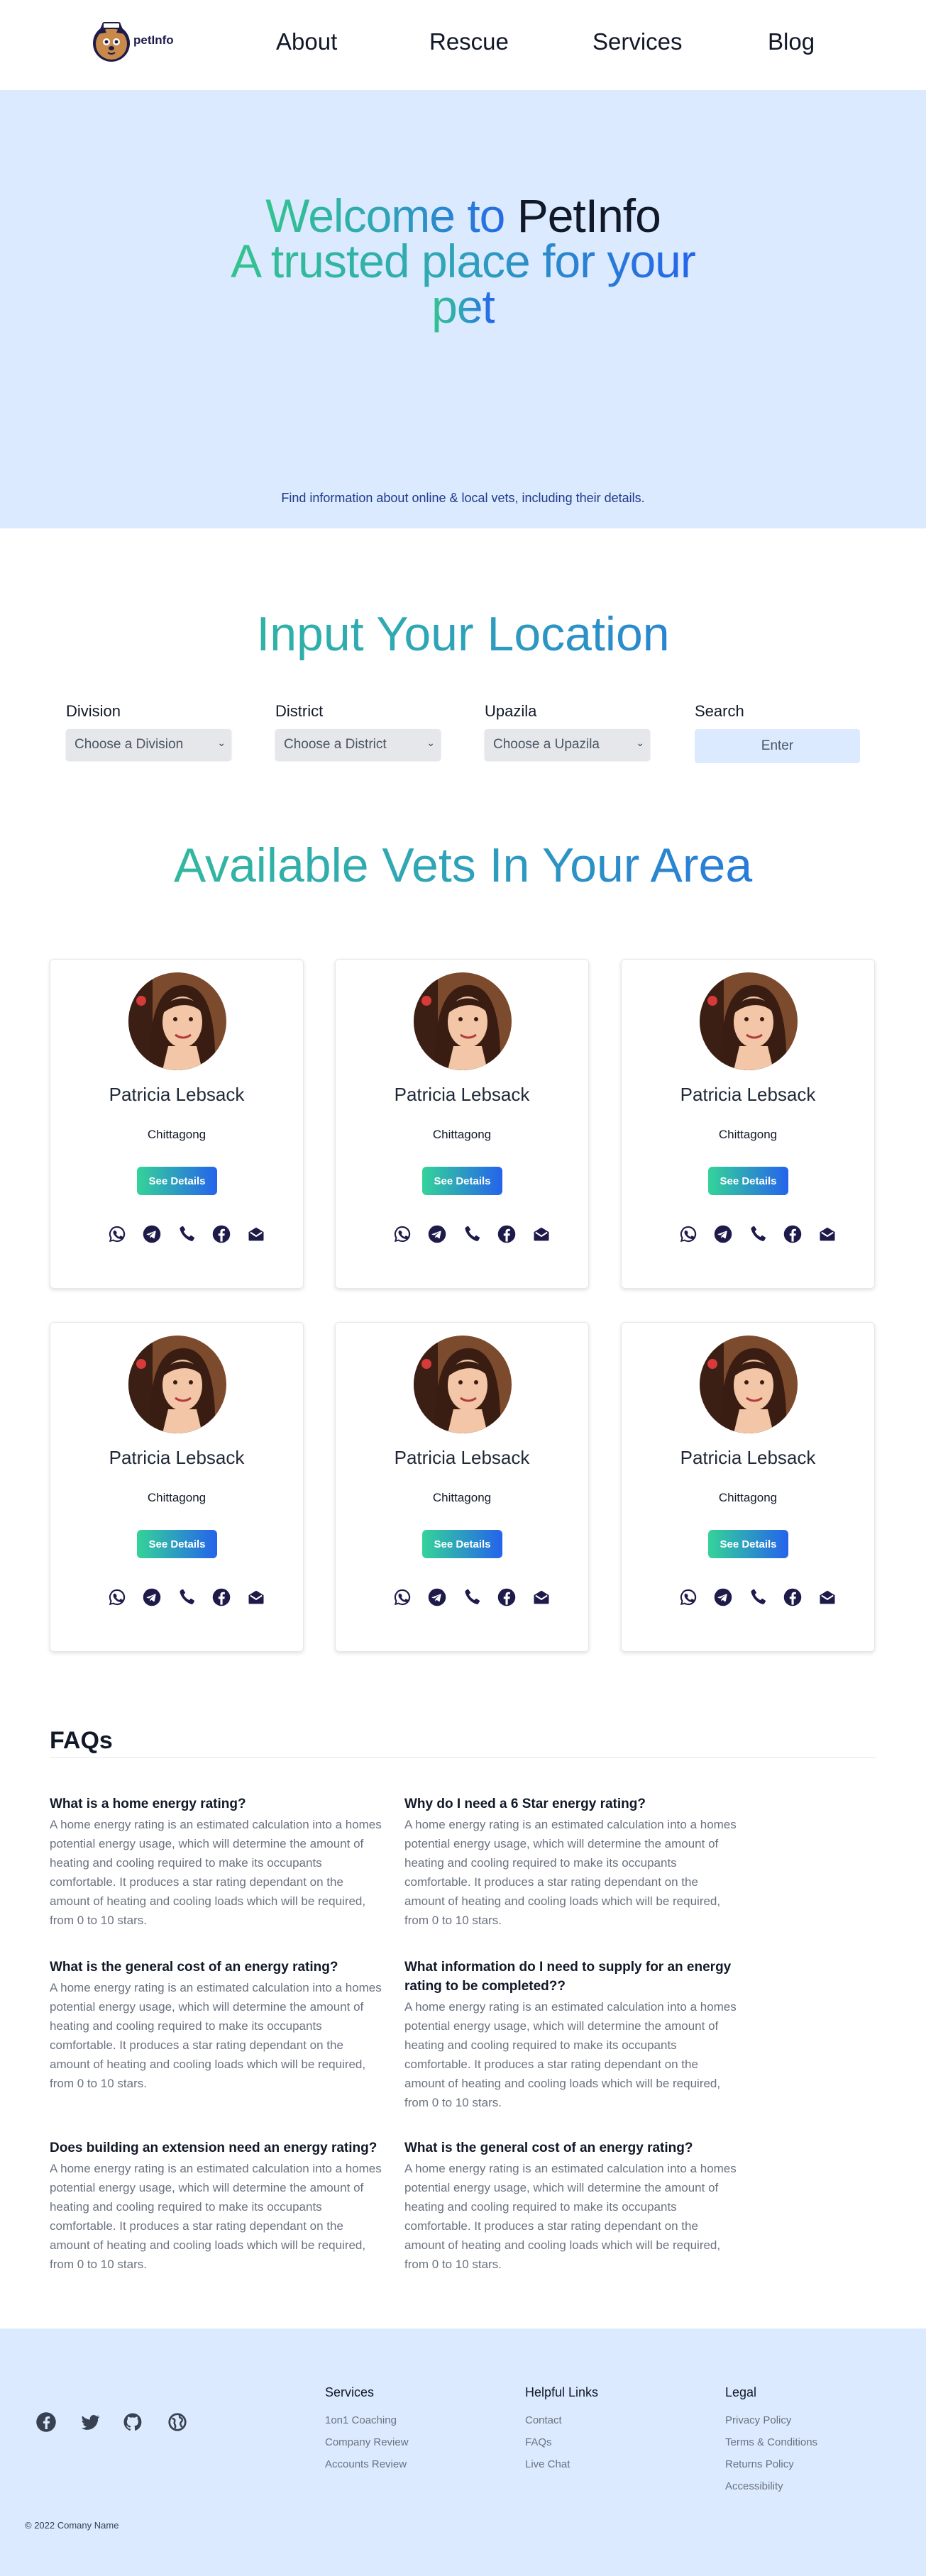 The width and height of the screenshot is (926, 2576). I want to click on footer-link: FAQs, so click(561, 2442).